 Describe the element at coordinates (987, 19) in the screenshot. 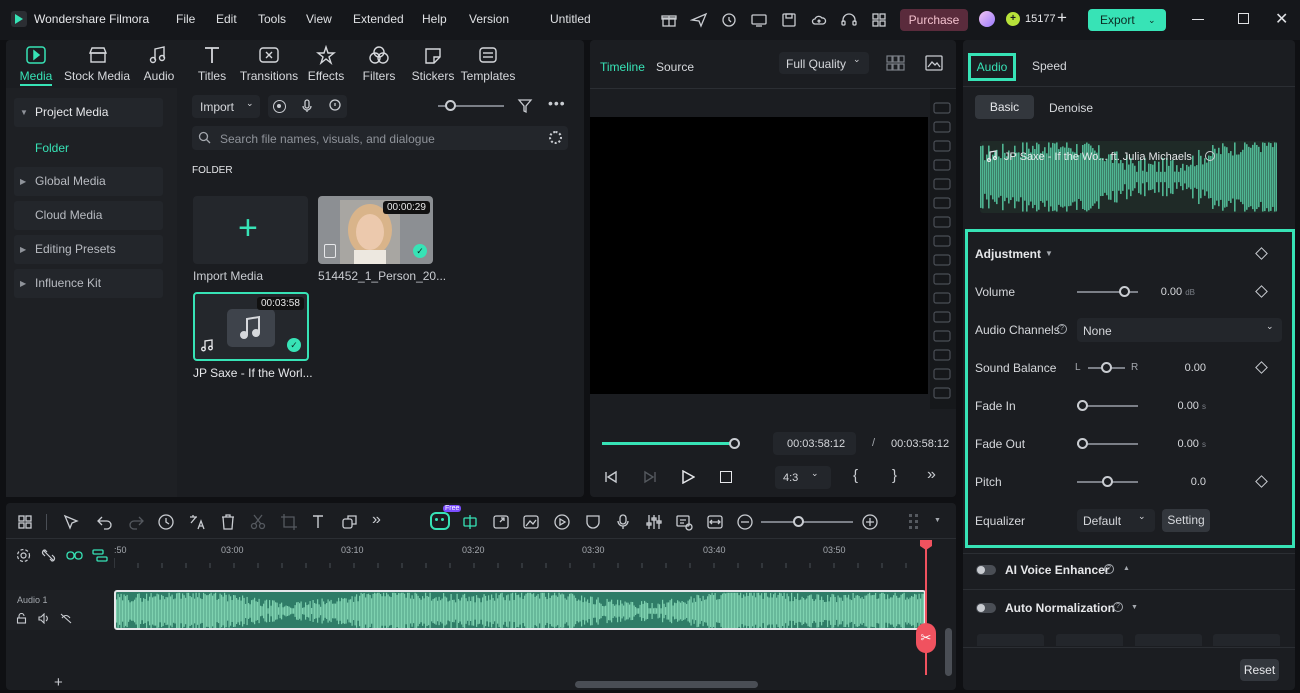

I see `avatar` at that location.